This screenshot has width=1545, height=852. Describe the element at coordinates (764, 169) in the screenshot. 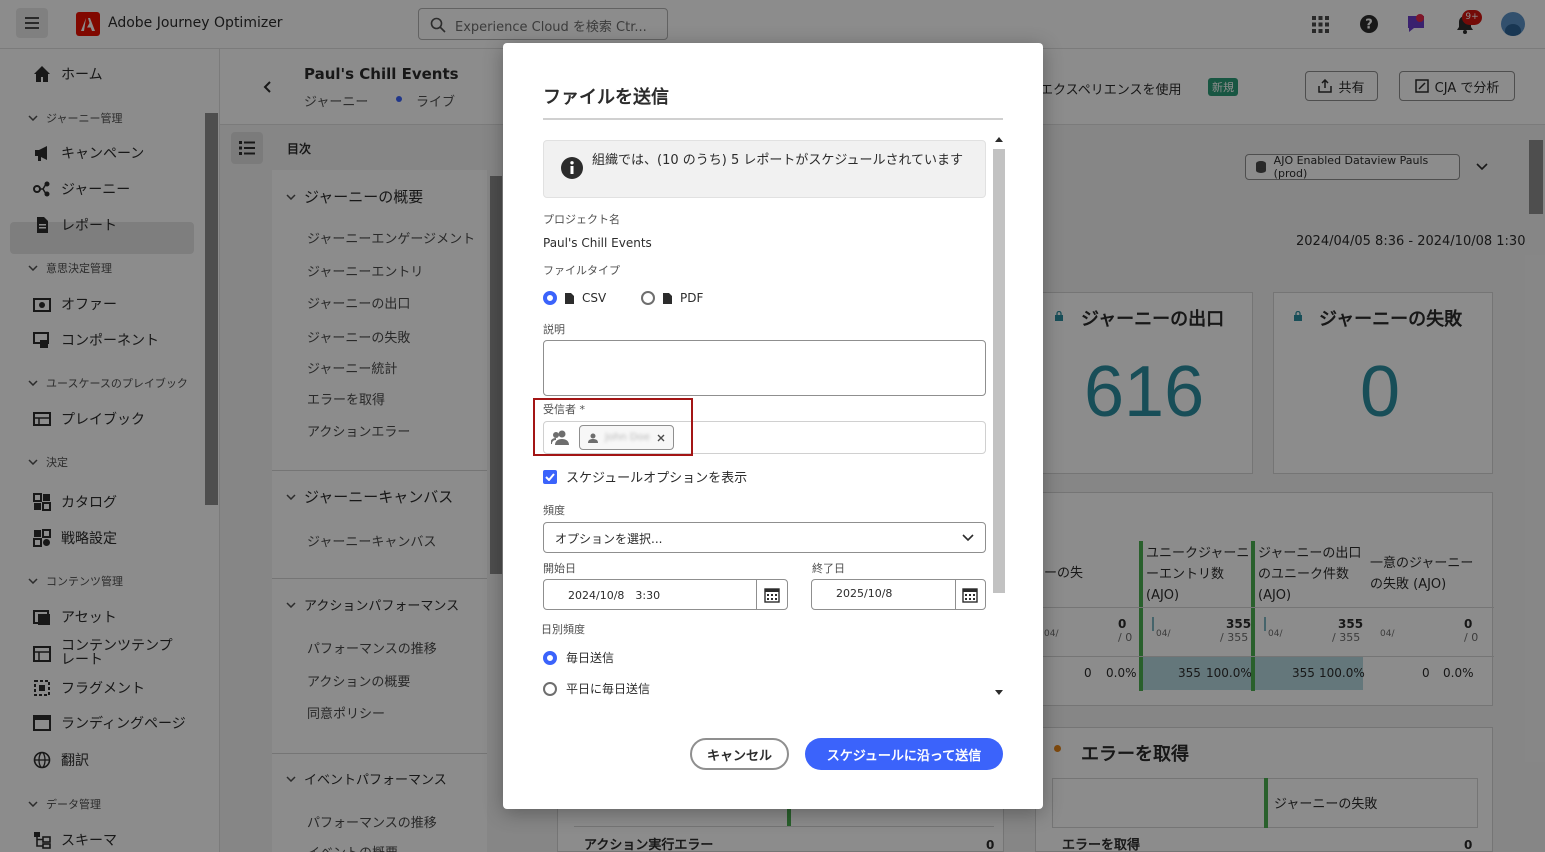

I see `info-banner: 組織では、(10 のうち) 5 レポートがスケジュールされています` at that location.